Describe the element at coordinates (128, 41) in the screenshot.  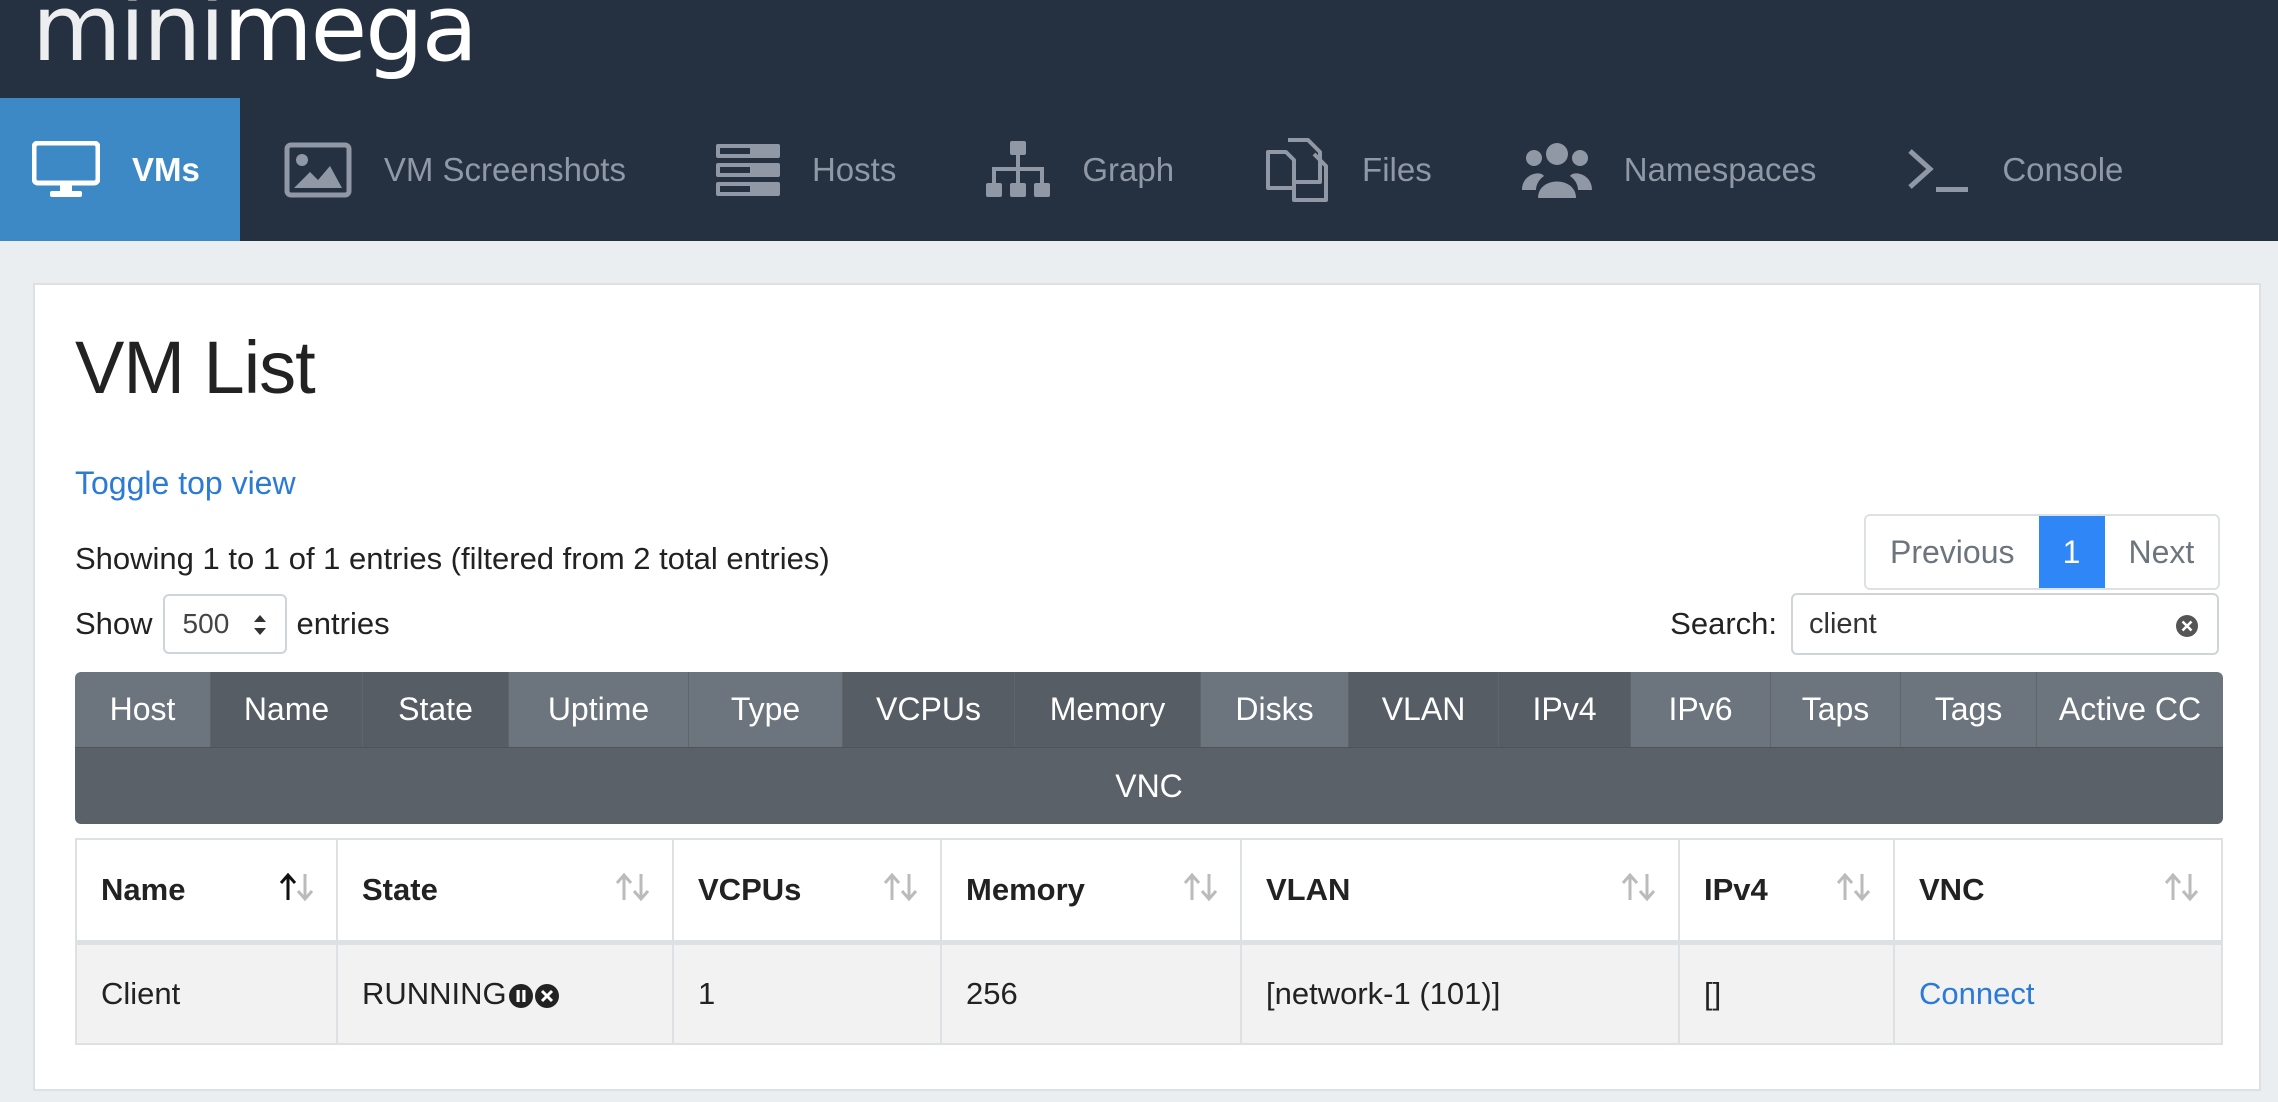
I see `brand-light: mini` at that location.